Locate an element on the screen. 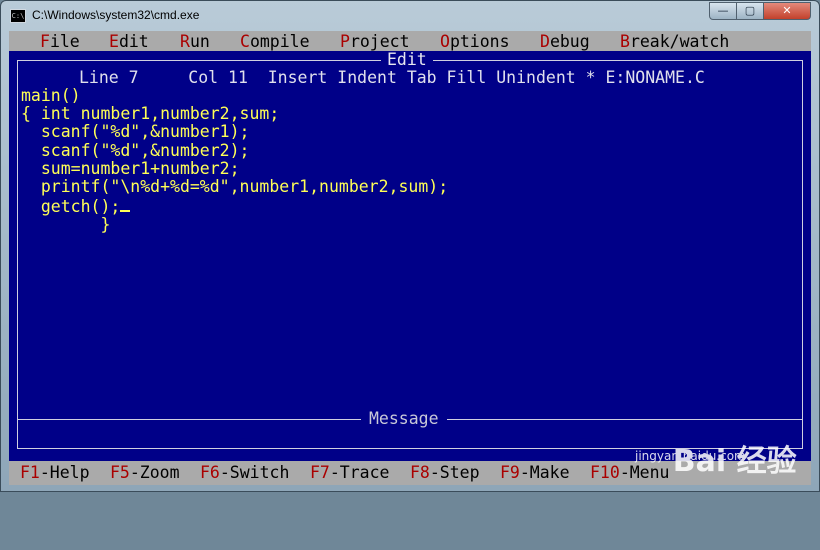 This screenshot has width=820, height=550. close-button: ✕ is located at coordinates (787, 11).